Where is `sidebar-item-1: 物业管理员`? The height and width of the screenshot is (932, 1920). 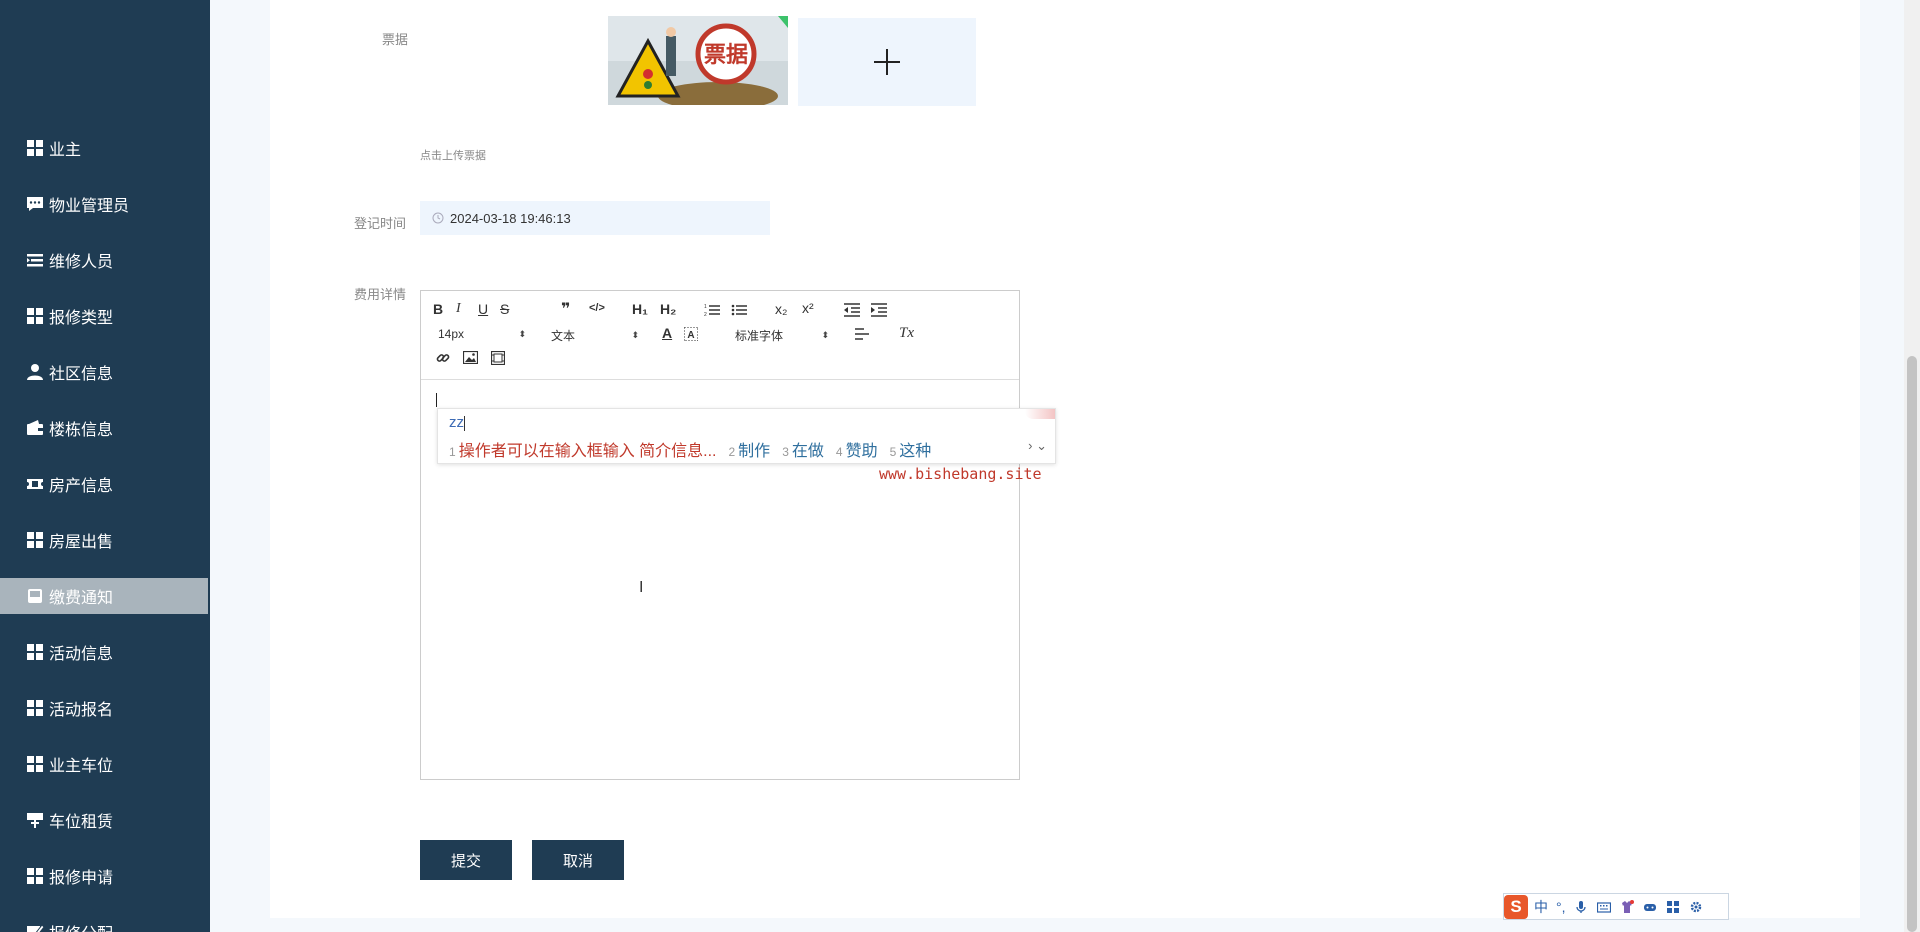
sidebar-item-1: 物业管理员 is located at coordinates (104, 204).